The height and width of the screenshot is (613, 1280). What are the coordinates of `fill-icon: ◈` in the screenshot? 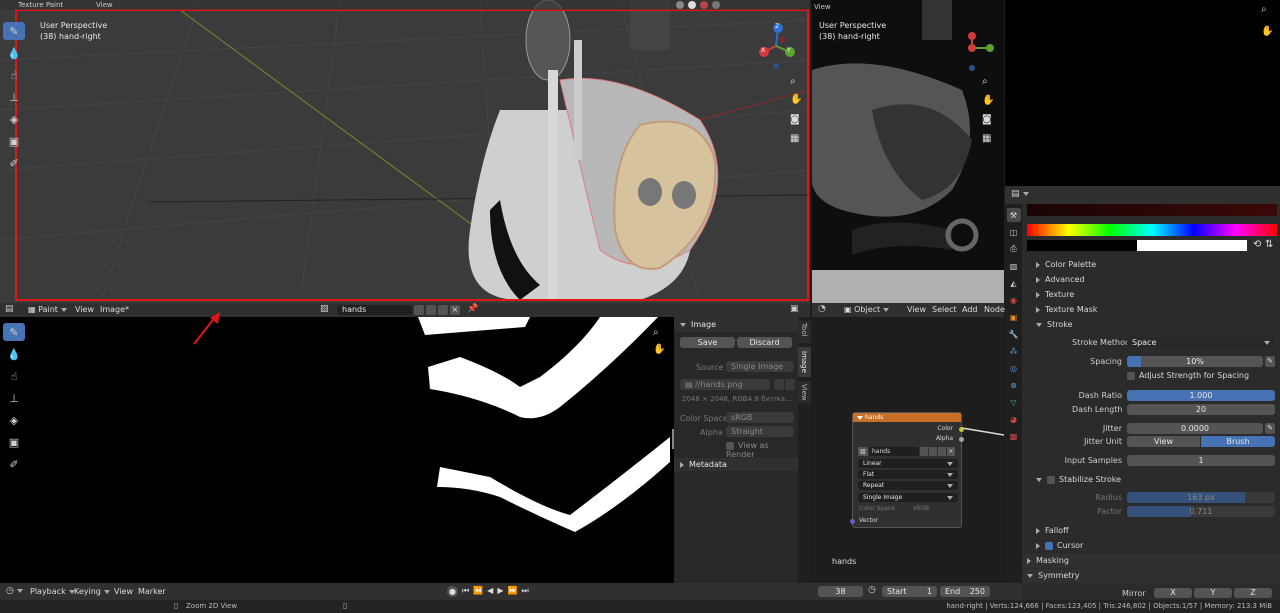 It's located at (14, 119).